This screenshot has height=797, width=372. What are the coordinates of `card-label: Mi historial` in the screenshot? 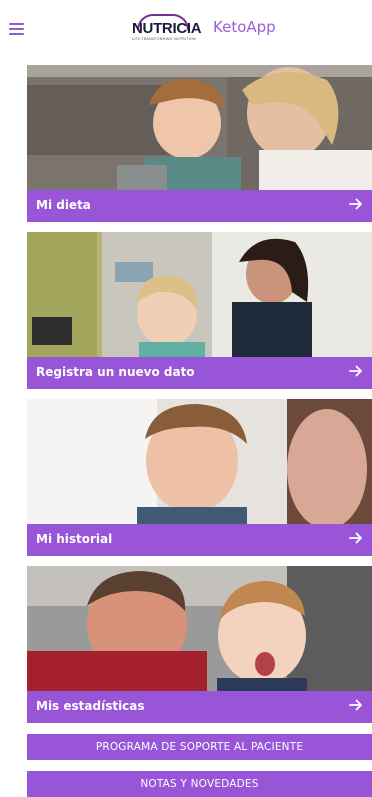 It's located at (74, 539).